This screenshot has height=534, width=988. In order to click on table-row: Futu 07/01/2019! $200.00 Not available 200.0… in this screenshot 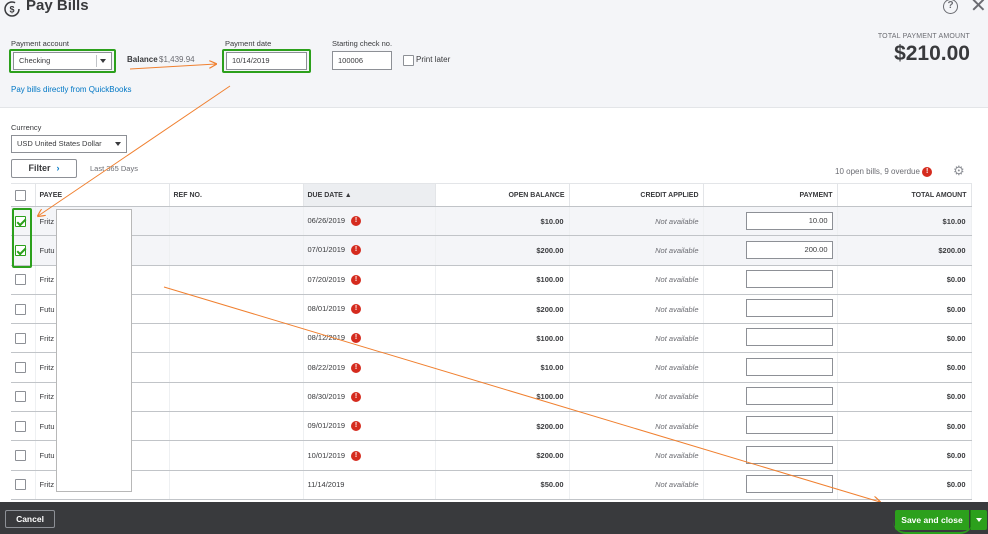, I will do `click(491, 250)`.